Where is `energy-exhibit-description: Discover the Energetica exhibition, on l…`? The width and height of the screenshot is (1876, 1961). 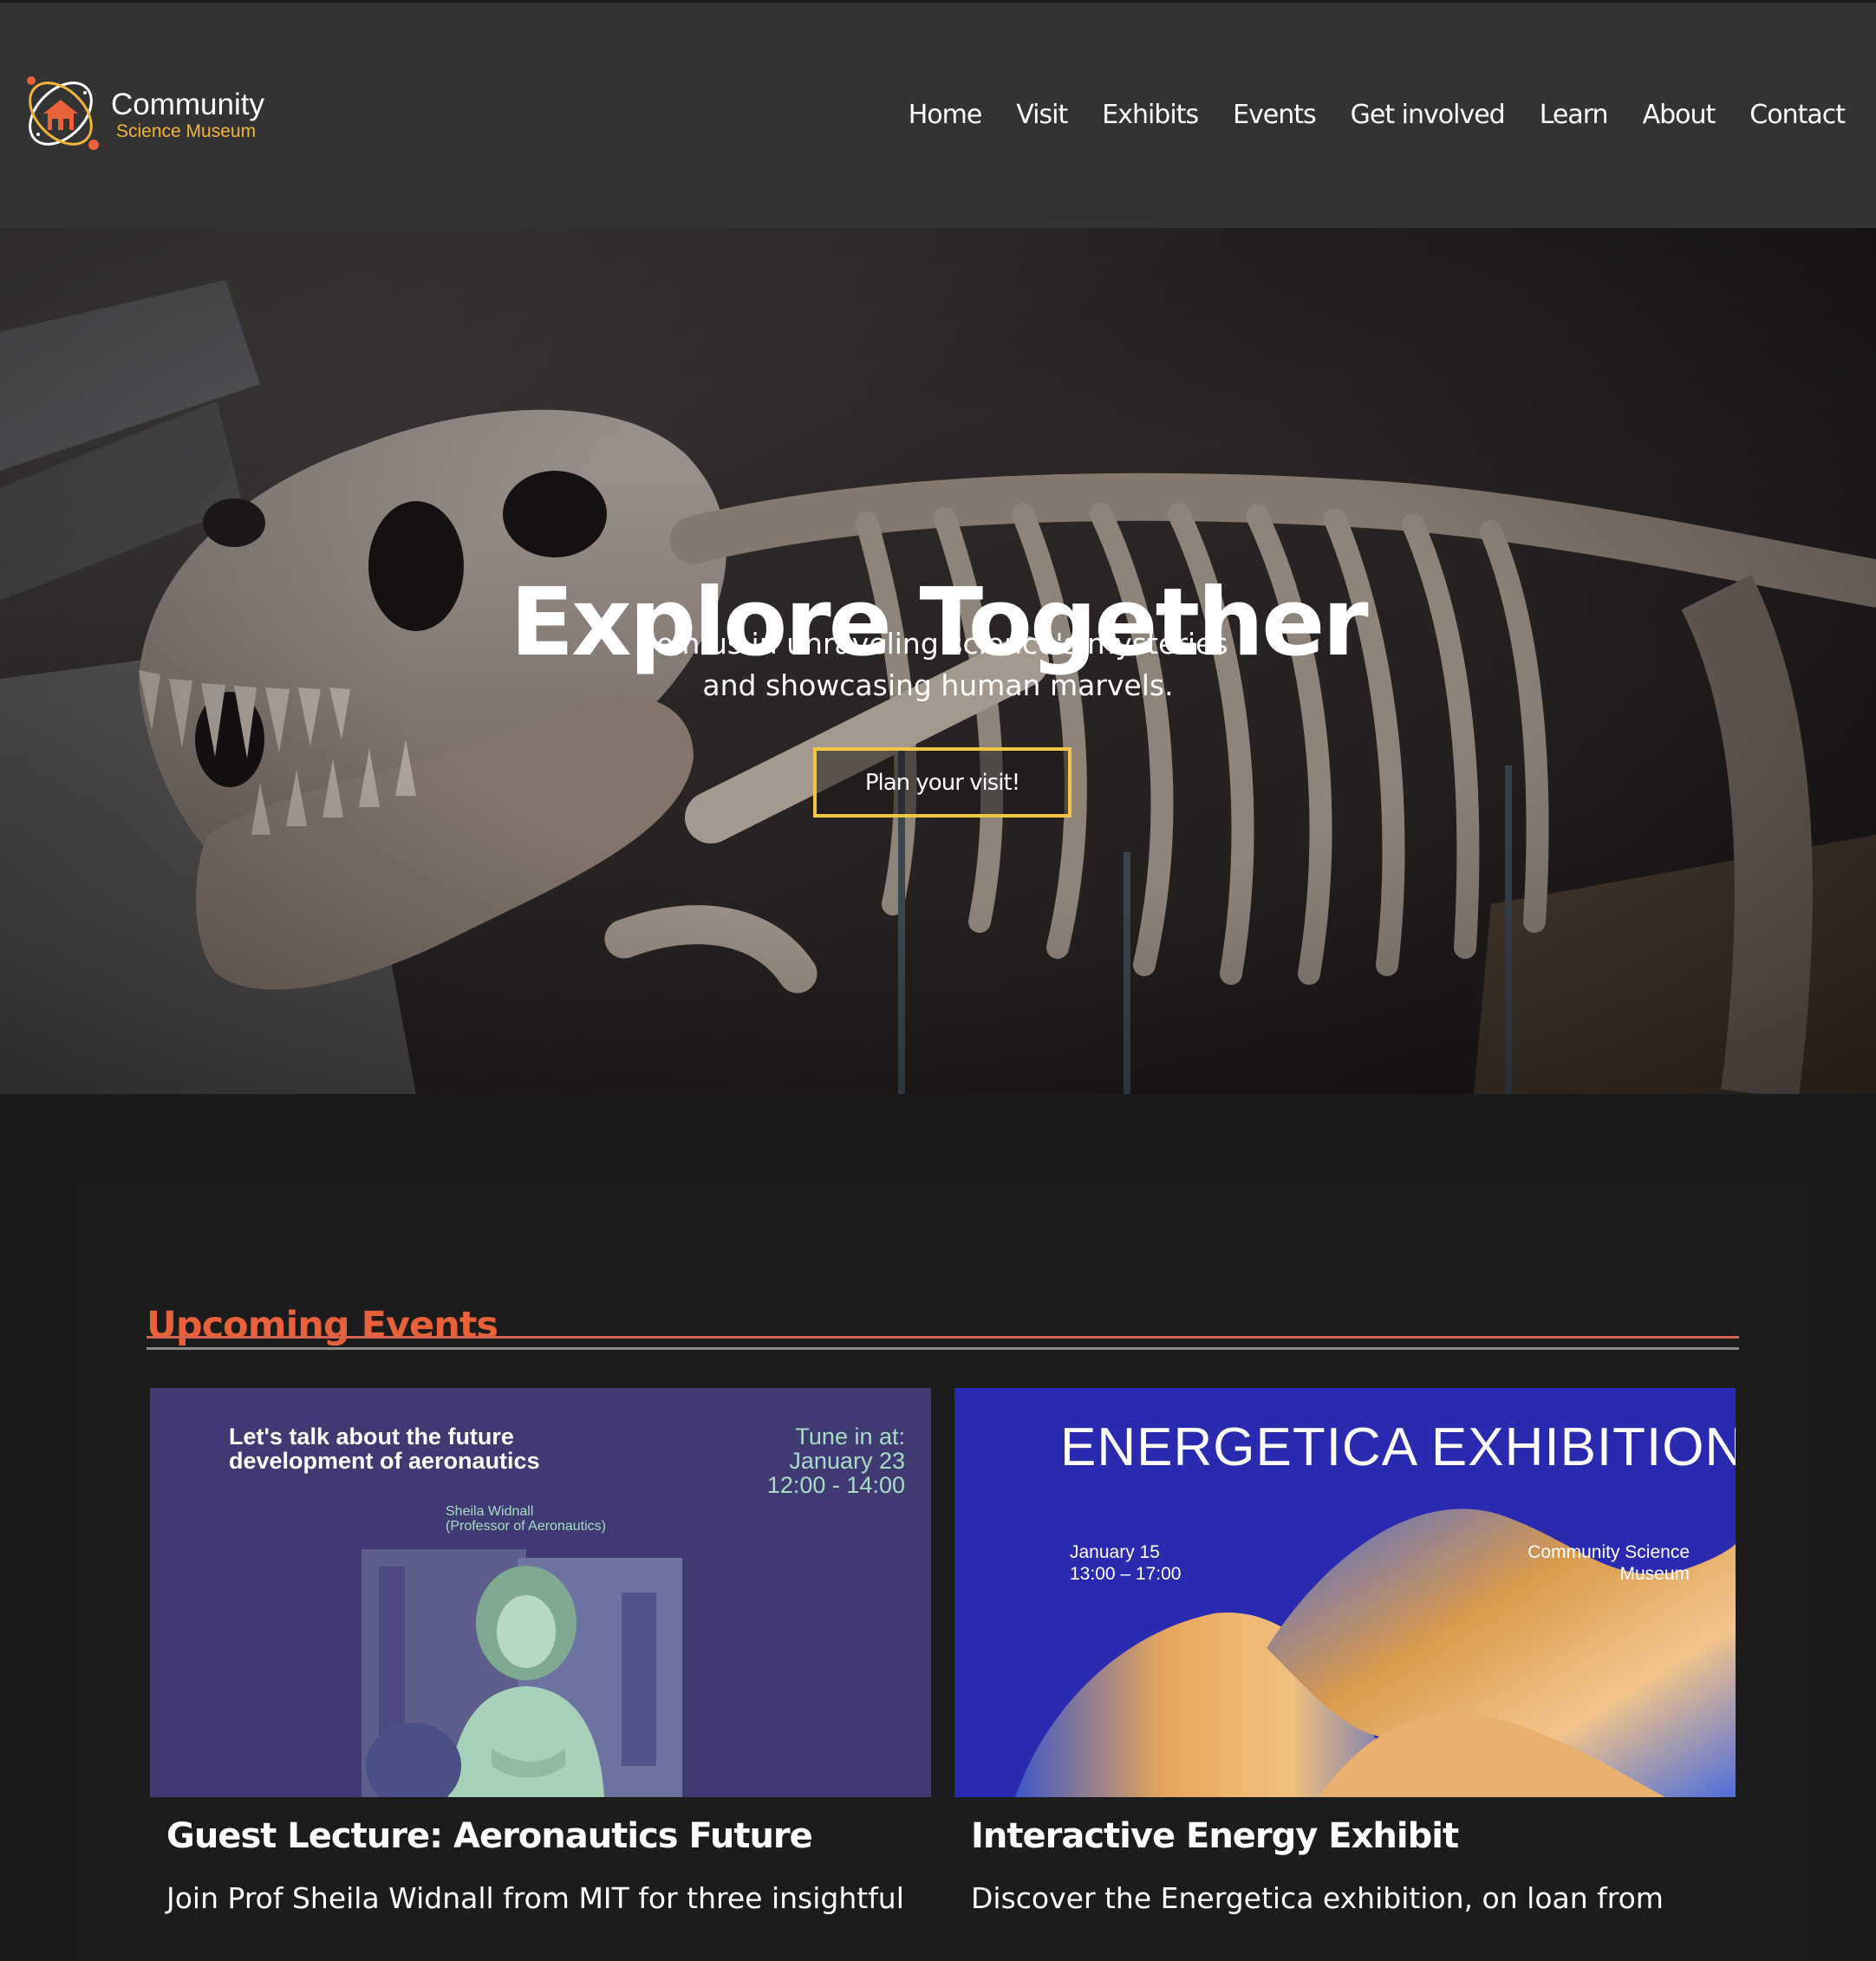 energy-exhibit-description: Discover the Energetica exhibition, on l… is located at coordinates (1317, 1898).